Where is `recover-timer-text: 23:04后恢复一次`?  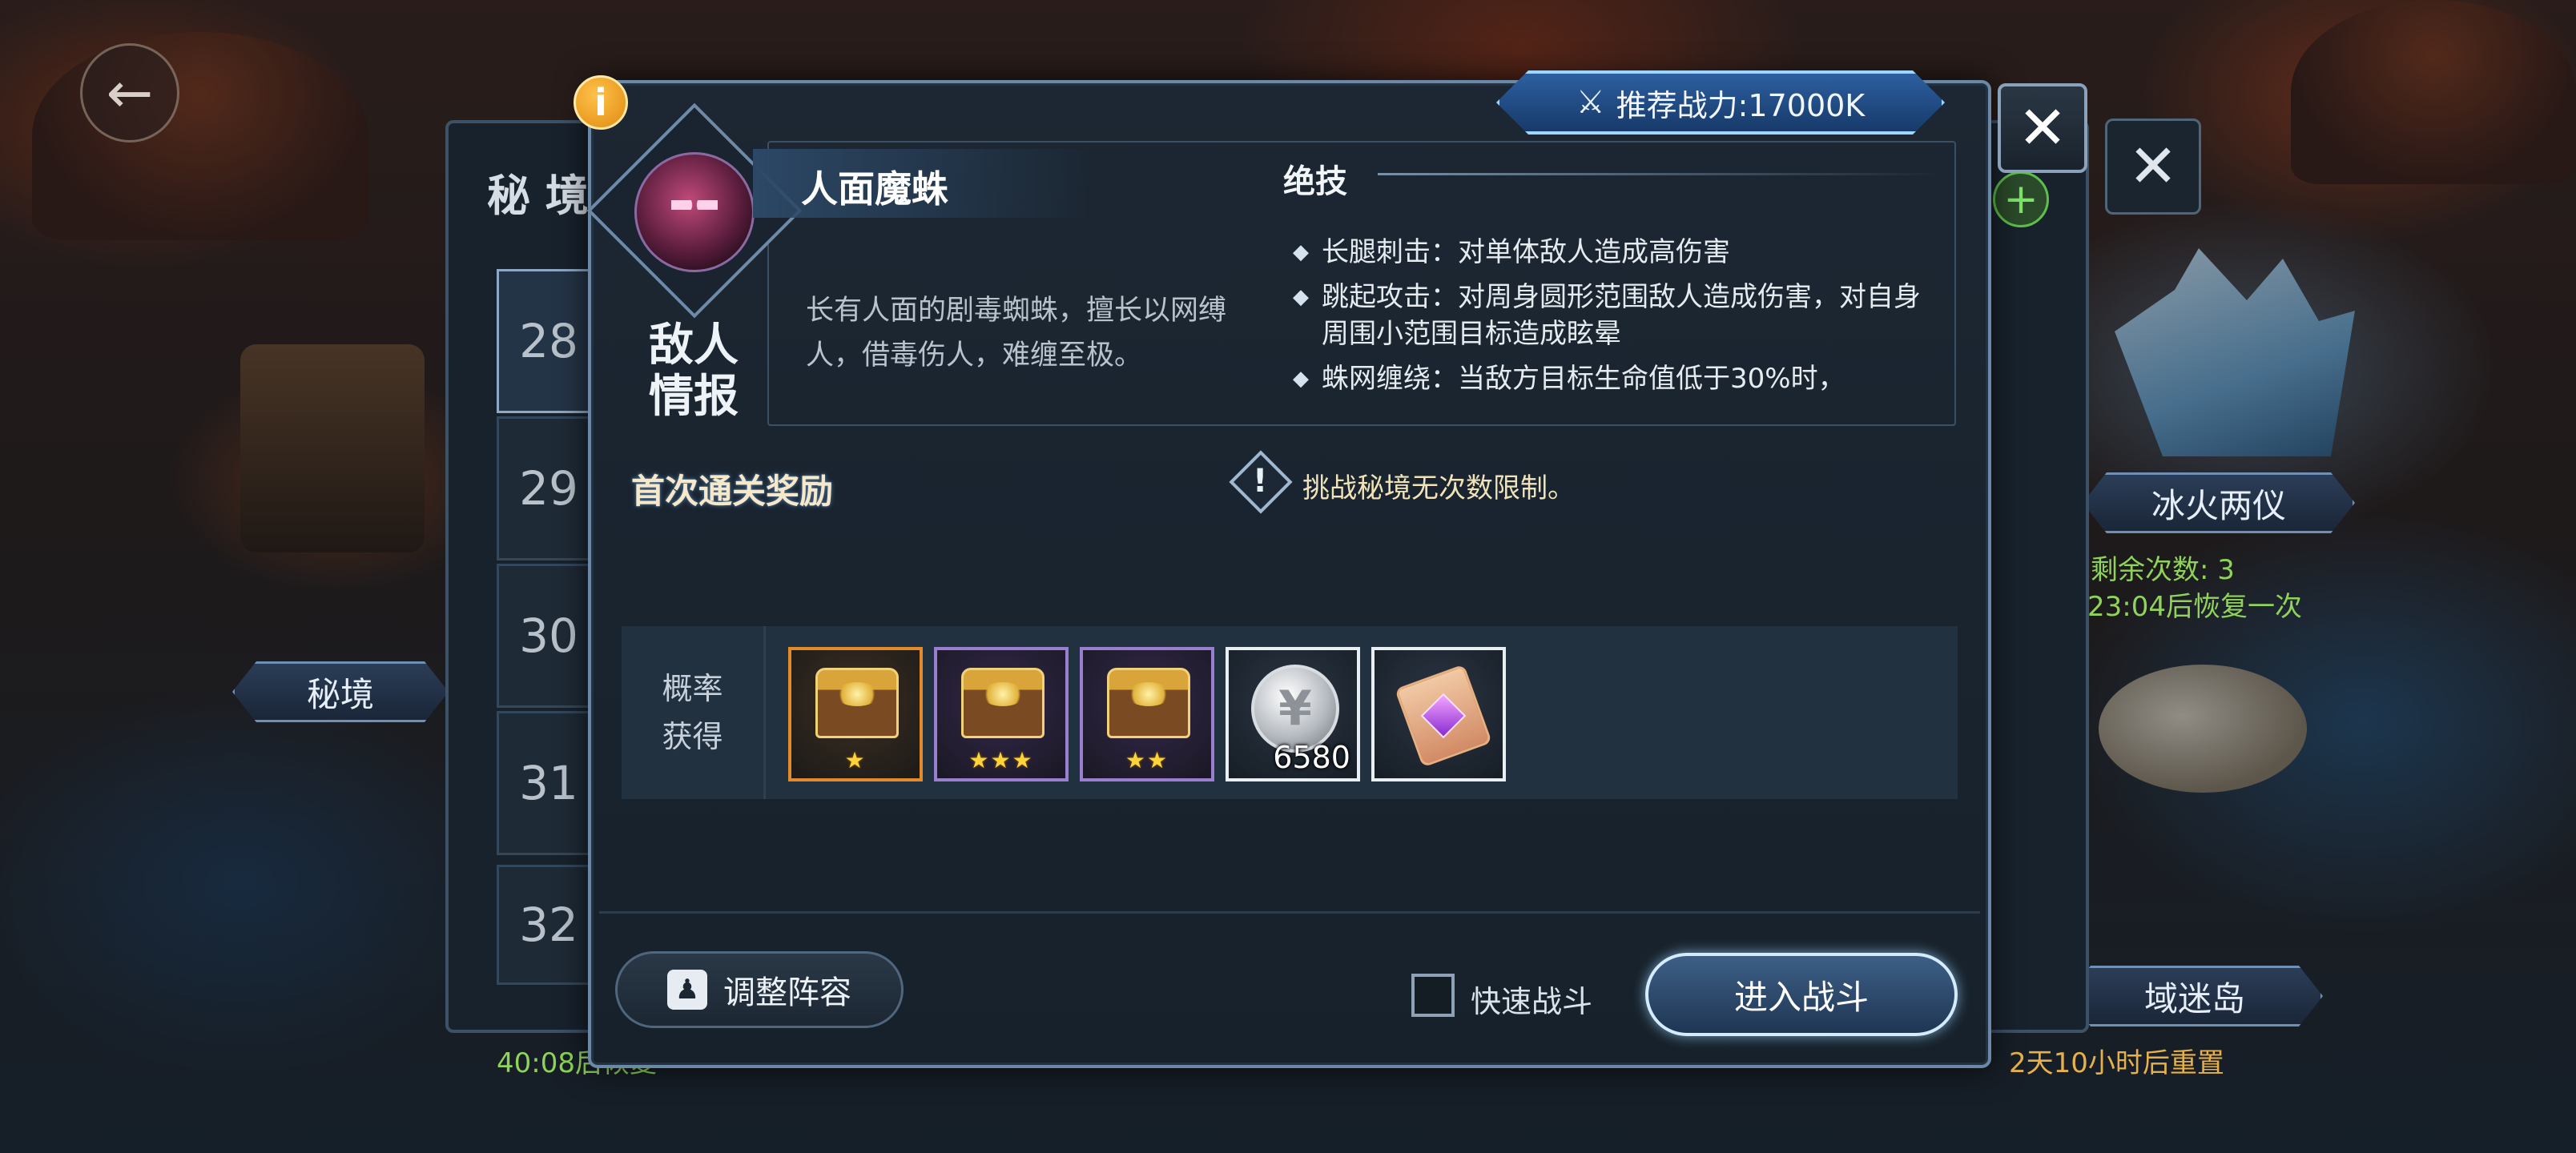 recover-timer-text: 23:04后恢复一次 is located at coordinates (2194, 607).